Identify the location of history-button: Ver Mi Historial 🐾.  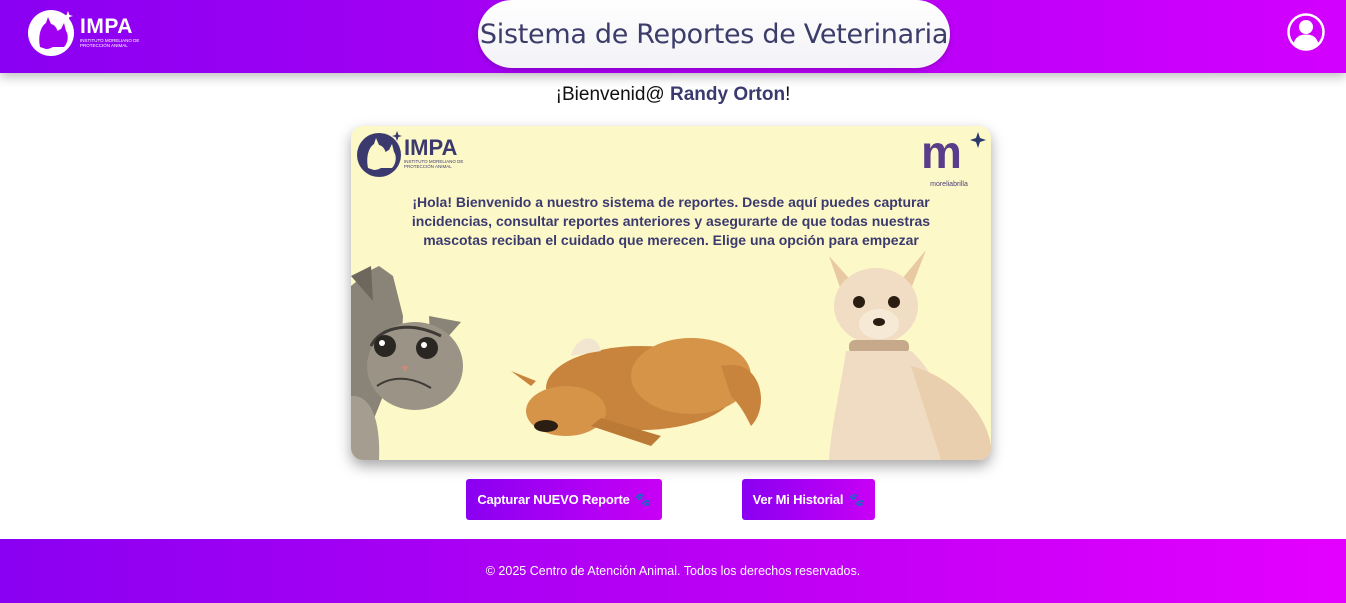
(808, 499).